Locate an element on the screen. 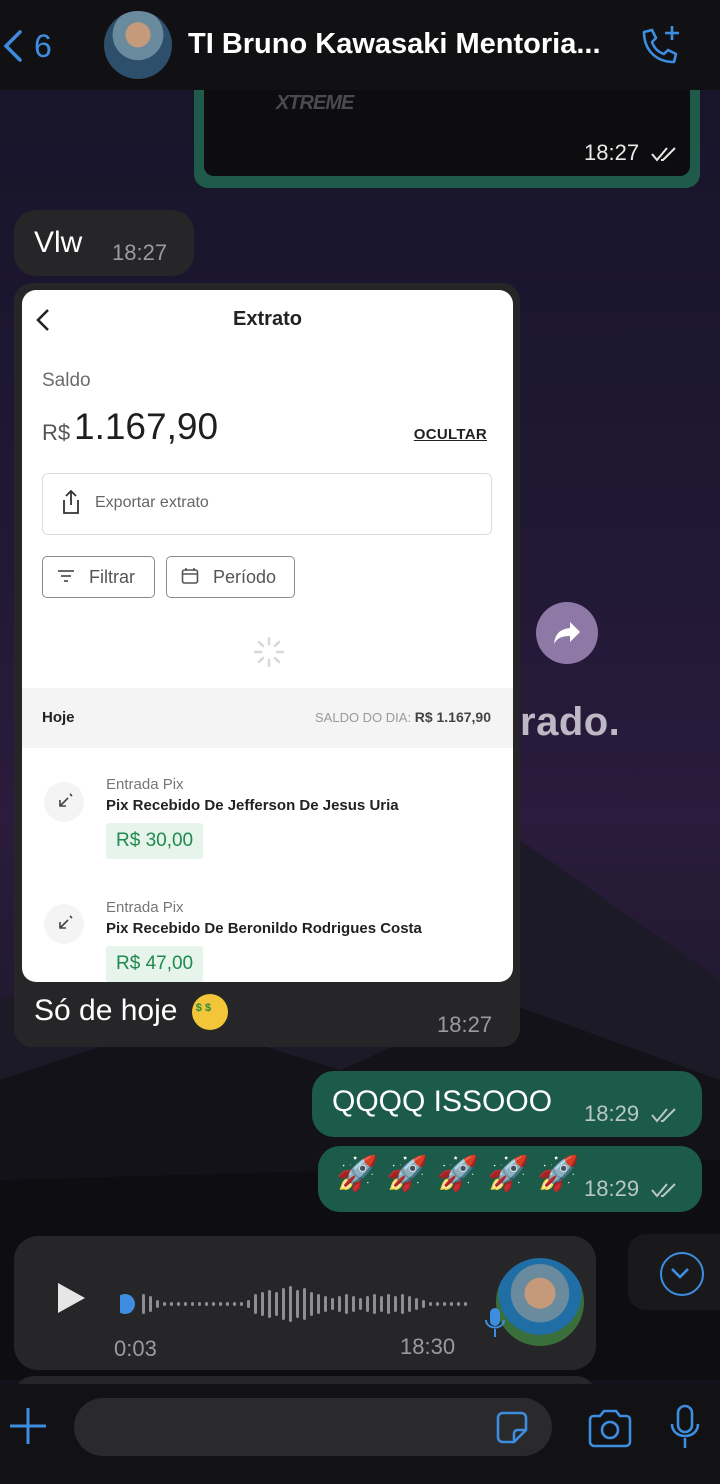  rocket-emojis: 🚀 🚀 🚀 🚀 🚀 is located at coordinates (462, 1174).